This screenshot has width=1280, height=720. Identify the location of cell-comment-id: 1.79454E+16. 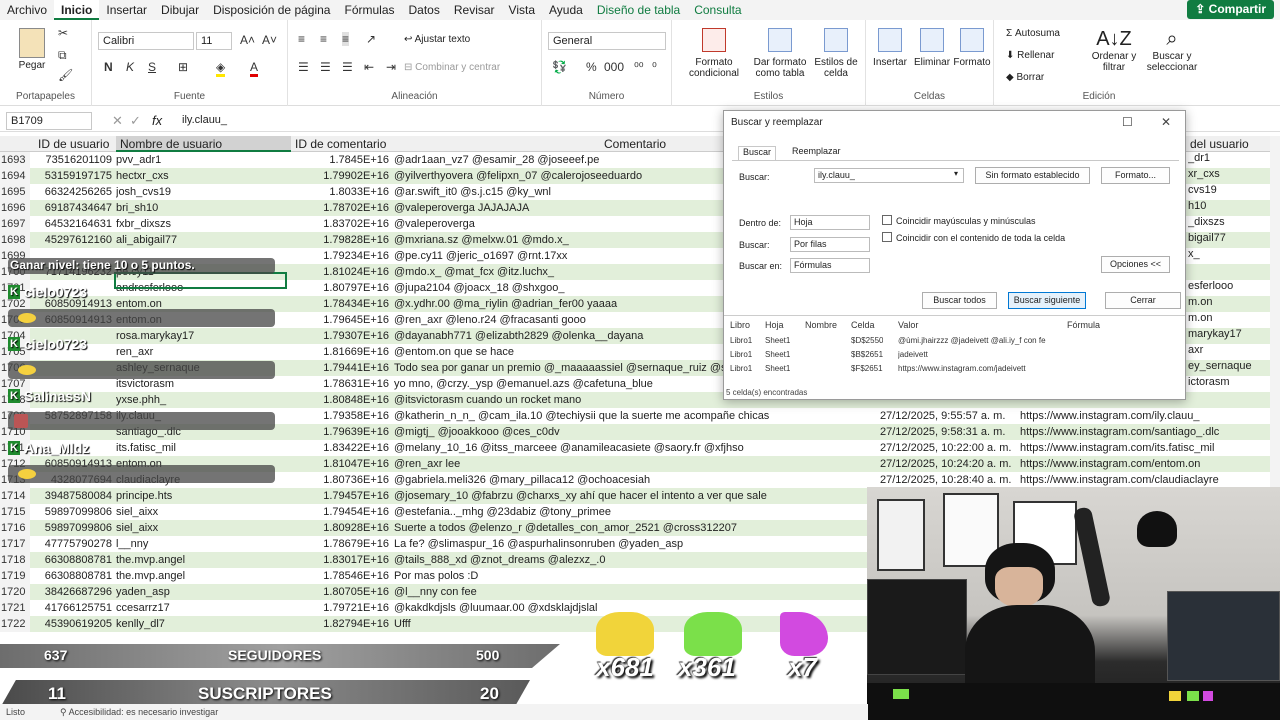
(340, 512).